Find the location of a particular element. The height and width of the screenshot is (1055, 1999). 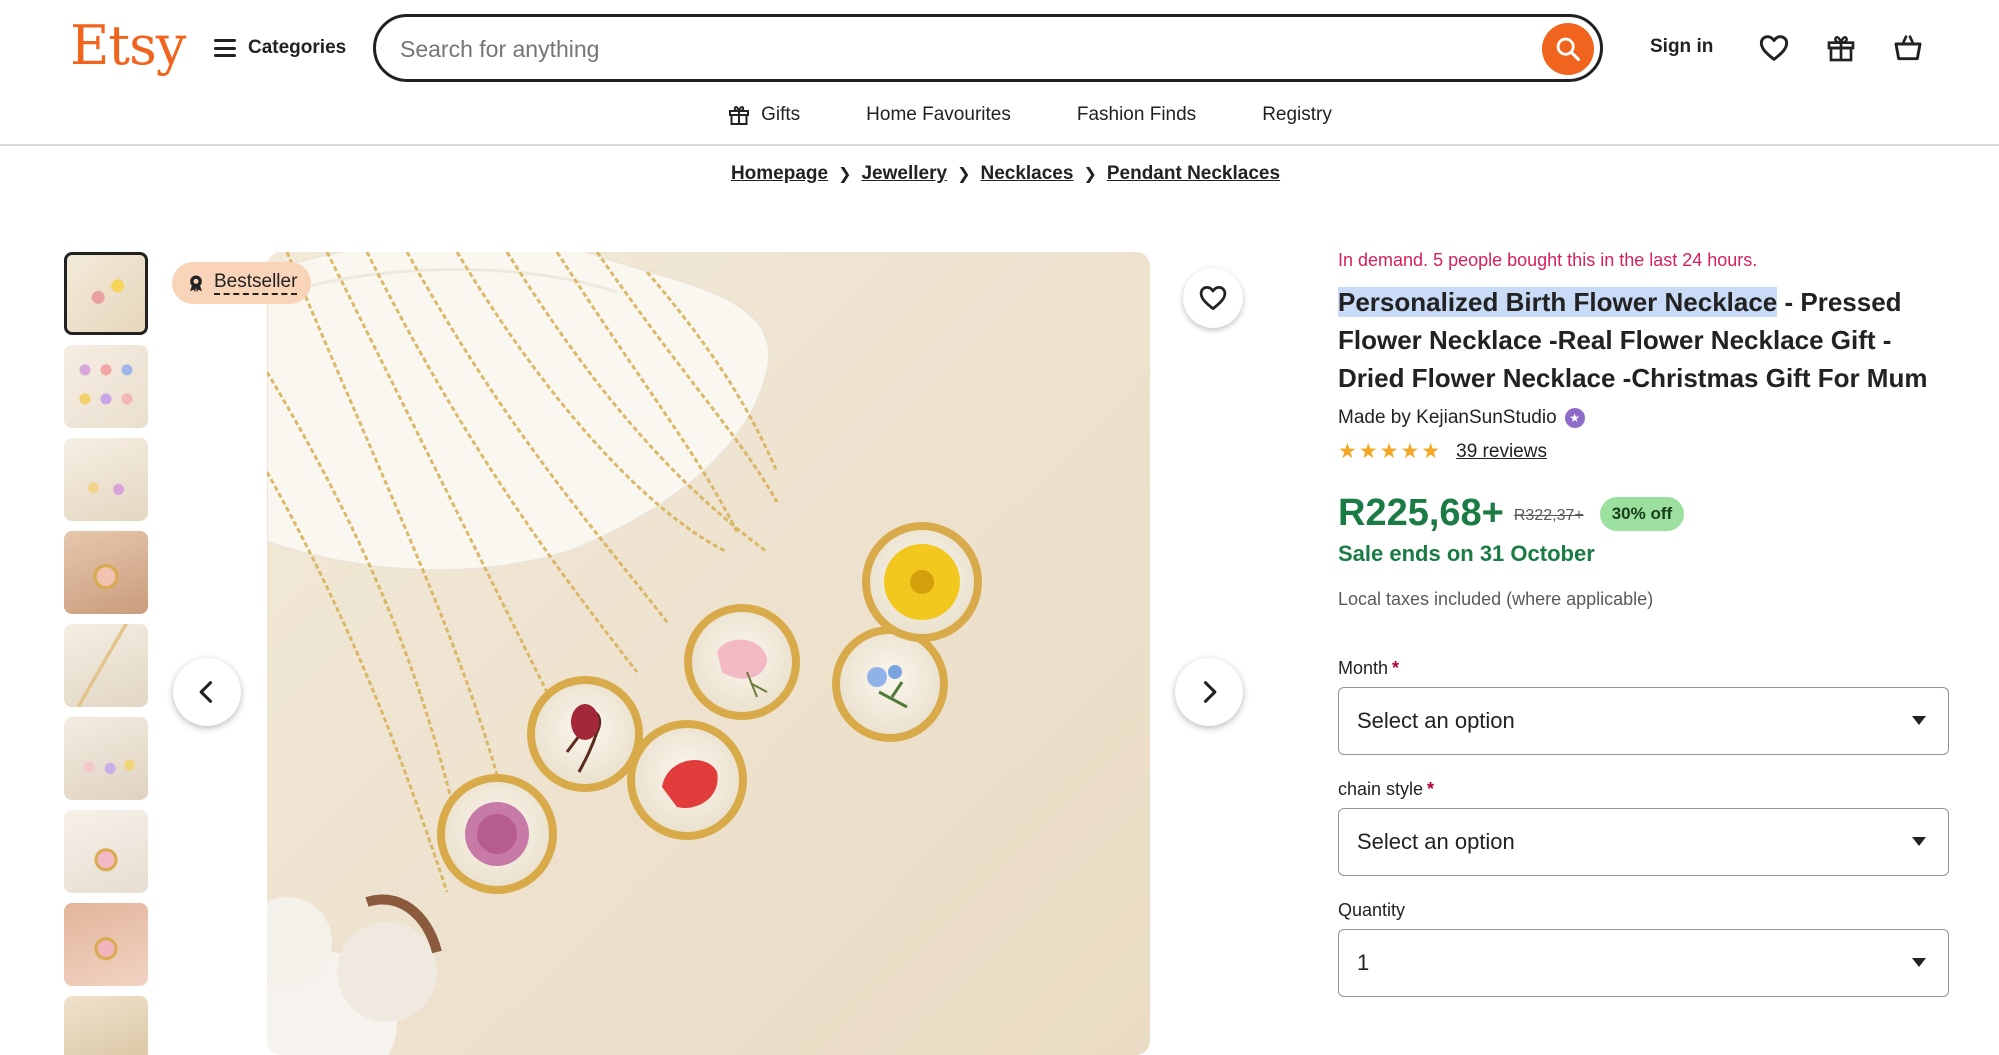

original-price: R322,37+ is located at coordinates (1548, 515).